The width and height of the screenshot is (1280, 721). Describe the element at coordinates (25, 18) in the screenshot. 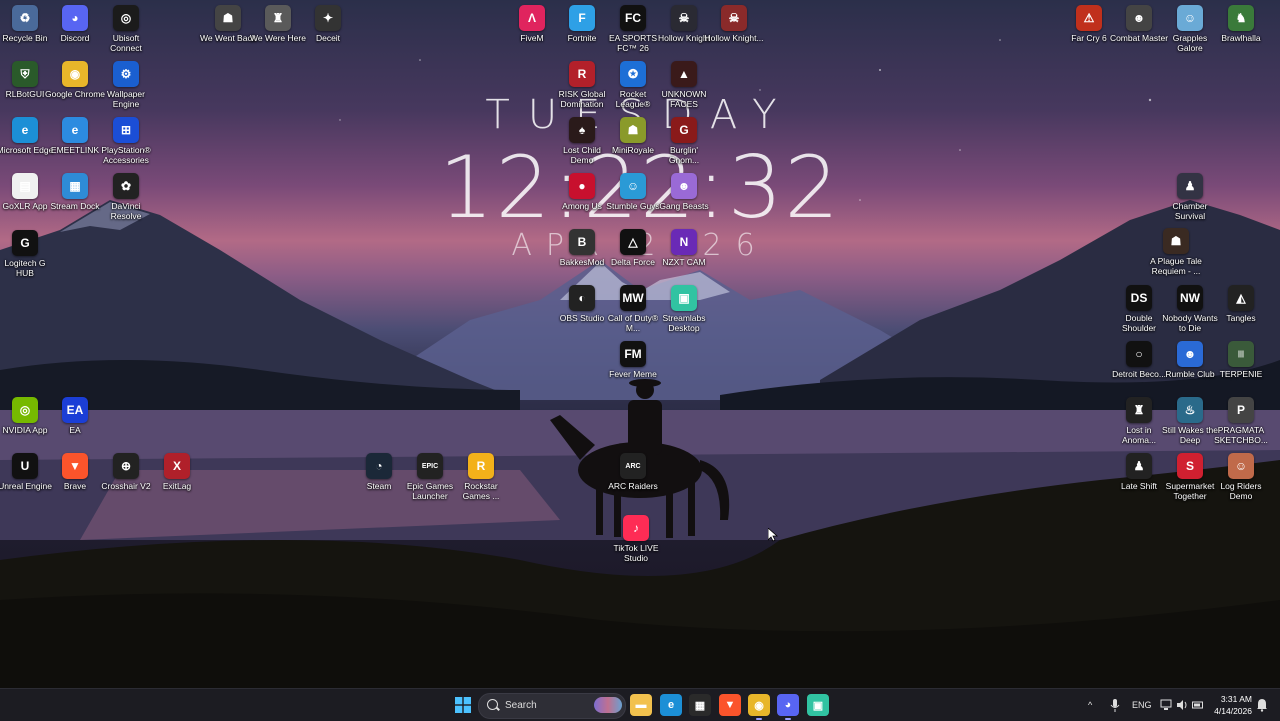

I see `recycle-bin-icon: ♻` at that location.